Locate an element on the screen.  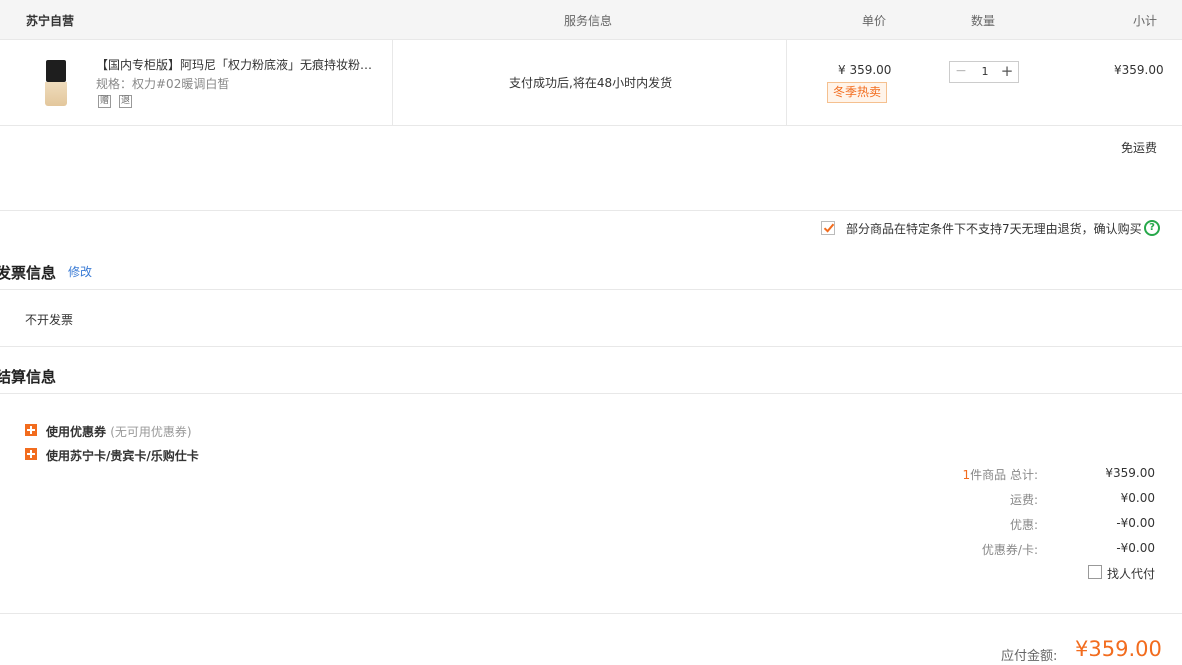
qty-plus-button: + is located at coordinates (1007, 72).